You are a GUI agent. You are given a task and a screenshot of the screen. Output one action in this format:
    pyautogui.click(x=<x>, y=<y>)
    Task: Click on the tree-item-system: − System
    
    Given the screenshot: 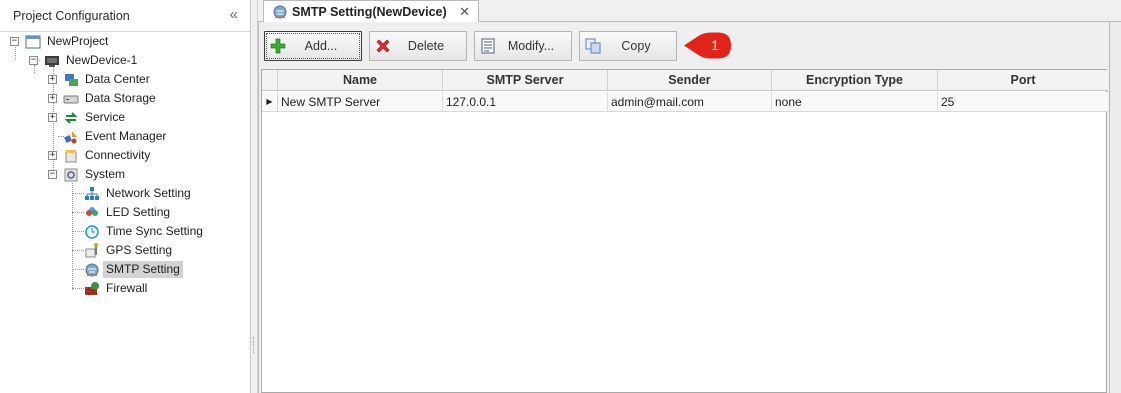 What is the action you would take?
    pyautogui.click(x=88, y=174)
    